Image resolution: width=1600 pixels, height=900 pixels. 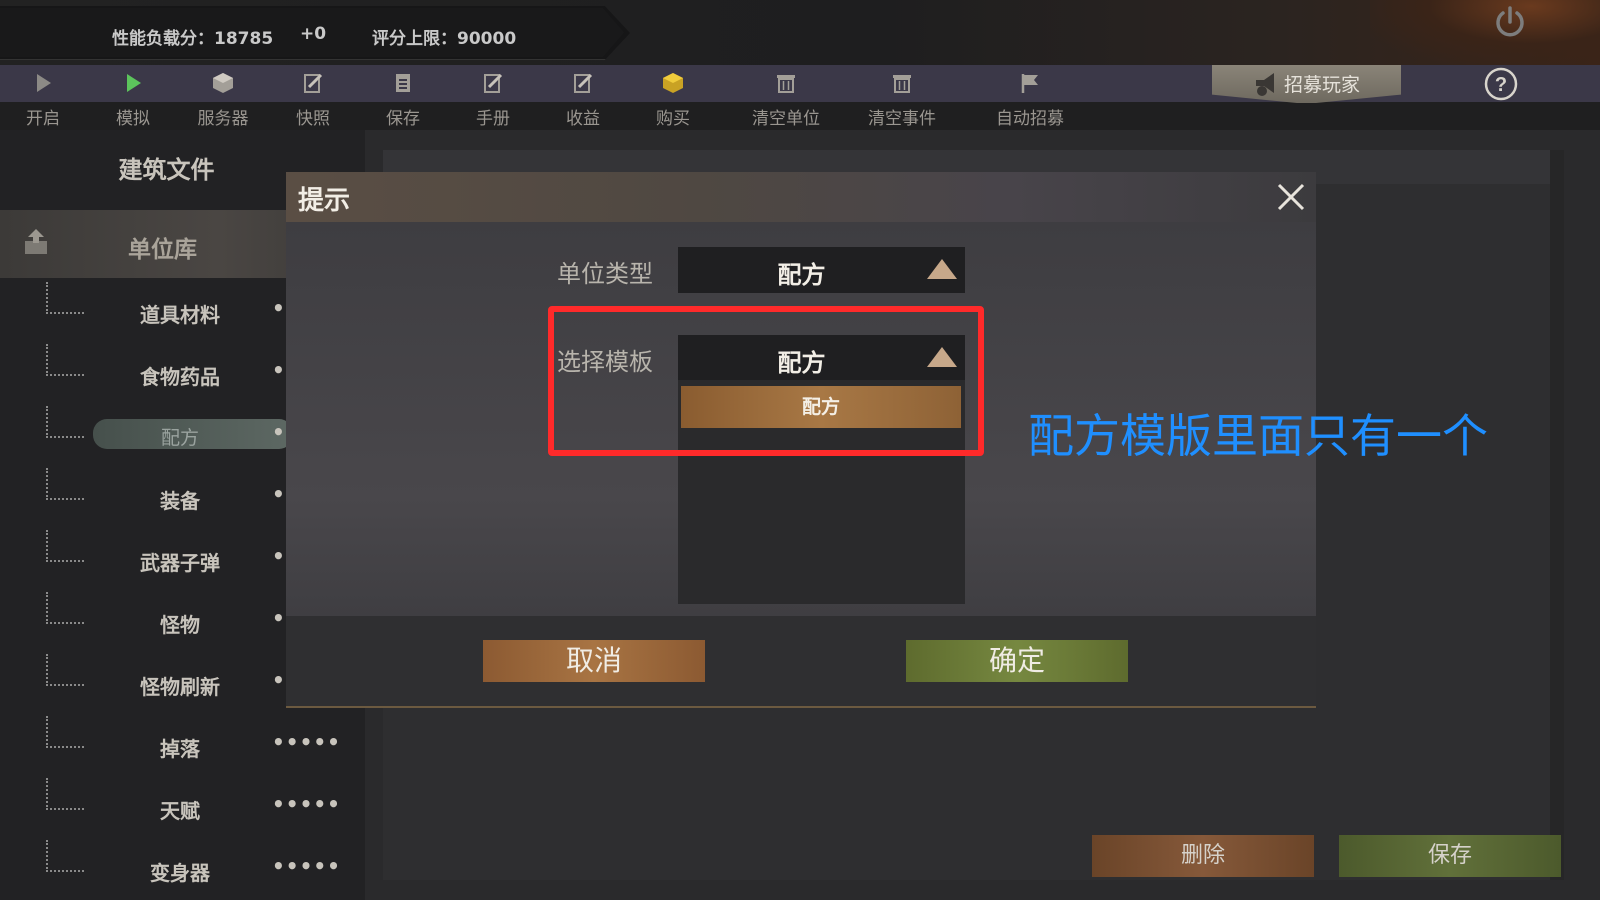 I want to click on toolbar-revenue-button: 收益, so click(x=583, y=99).